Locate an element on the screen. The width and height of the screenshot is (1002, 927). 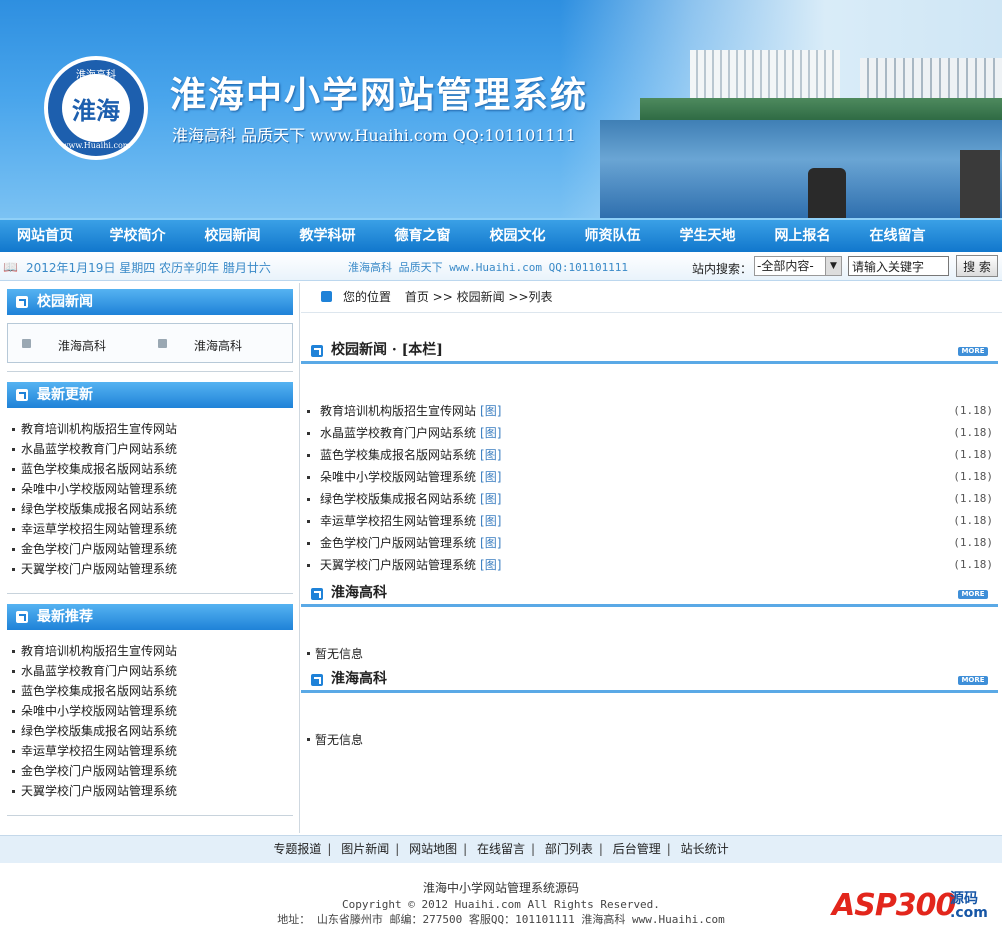
logo-ring-bottom: www.Huaihi.com is located at coordinates (96, 145).